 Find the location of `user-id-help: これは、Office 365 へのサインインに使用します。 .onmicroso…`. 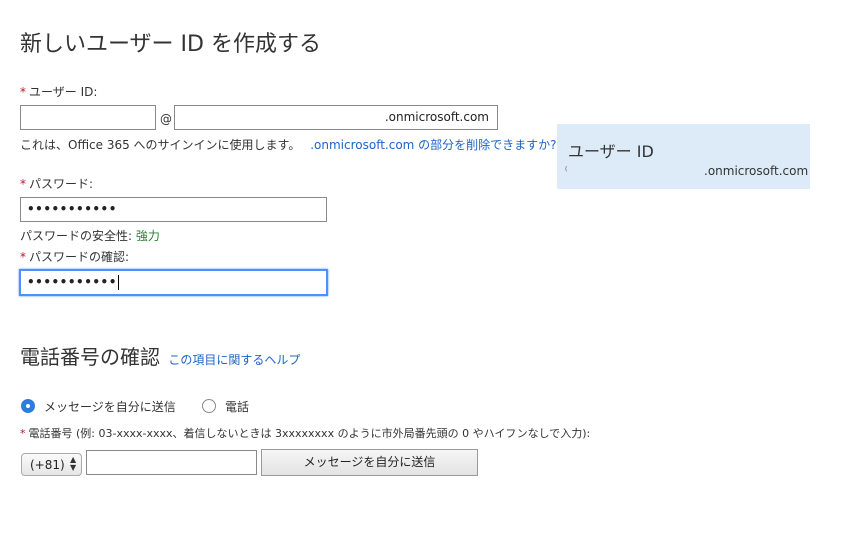

user-id-help: これは、Office 365 へのサインインに使用します。 .onmicroso… is located at coordinates (288, 144).